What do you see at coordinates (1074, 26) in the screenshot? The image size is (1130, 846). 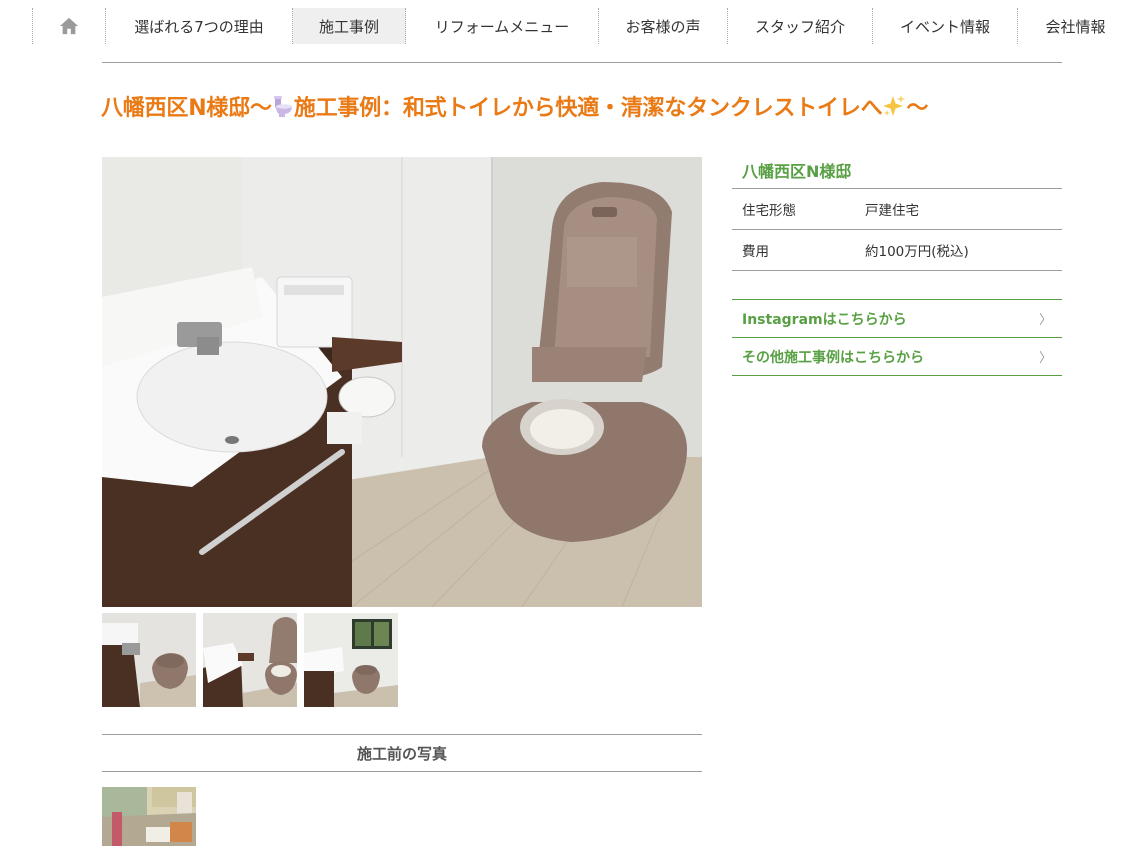 I see `nav-item-company: 会社情報` at bounding box center [1074, 26].